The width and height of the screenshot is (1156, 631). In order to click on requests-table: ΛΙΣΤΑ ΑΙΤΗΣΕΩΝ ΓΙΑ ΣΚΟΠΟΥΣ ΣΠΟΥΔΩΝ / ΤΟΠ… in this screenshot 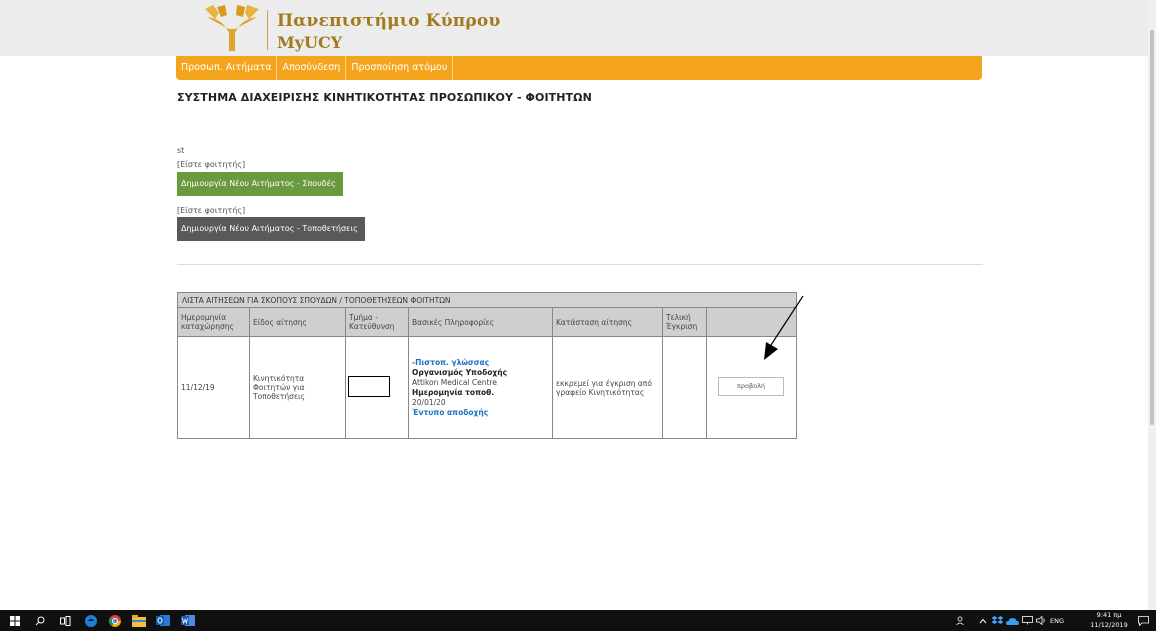, I will do `click(487, 365)`.